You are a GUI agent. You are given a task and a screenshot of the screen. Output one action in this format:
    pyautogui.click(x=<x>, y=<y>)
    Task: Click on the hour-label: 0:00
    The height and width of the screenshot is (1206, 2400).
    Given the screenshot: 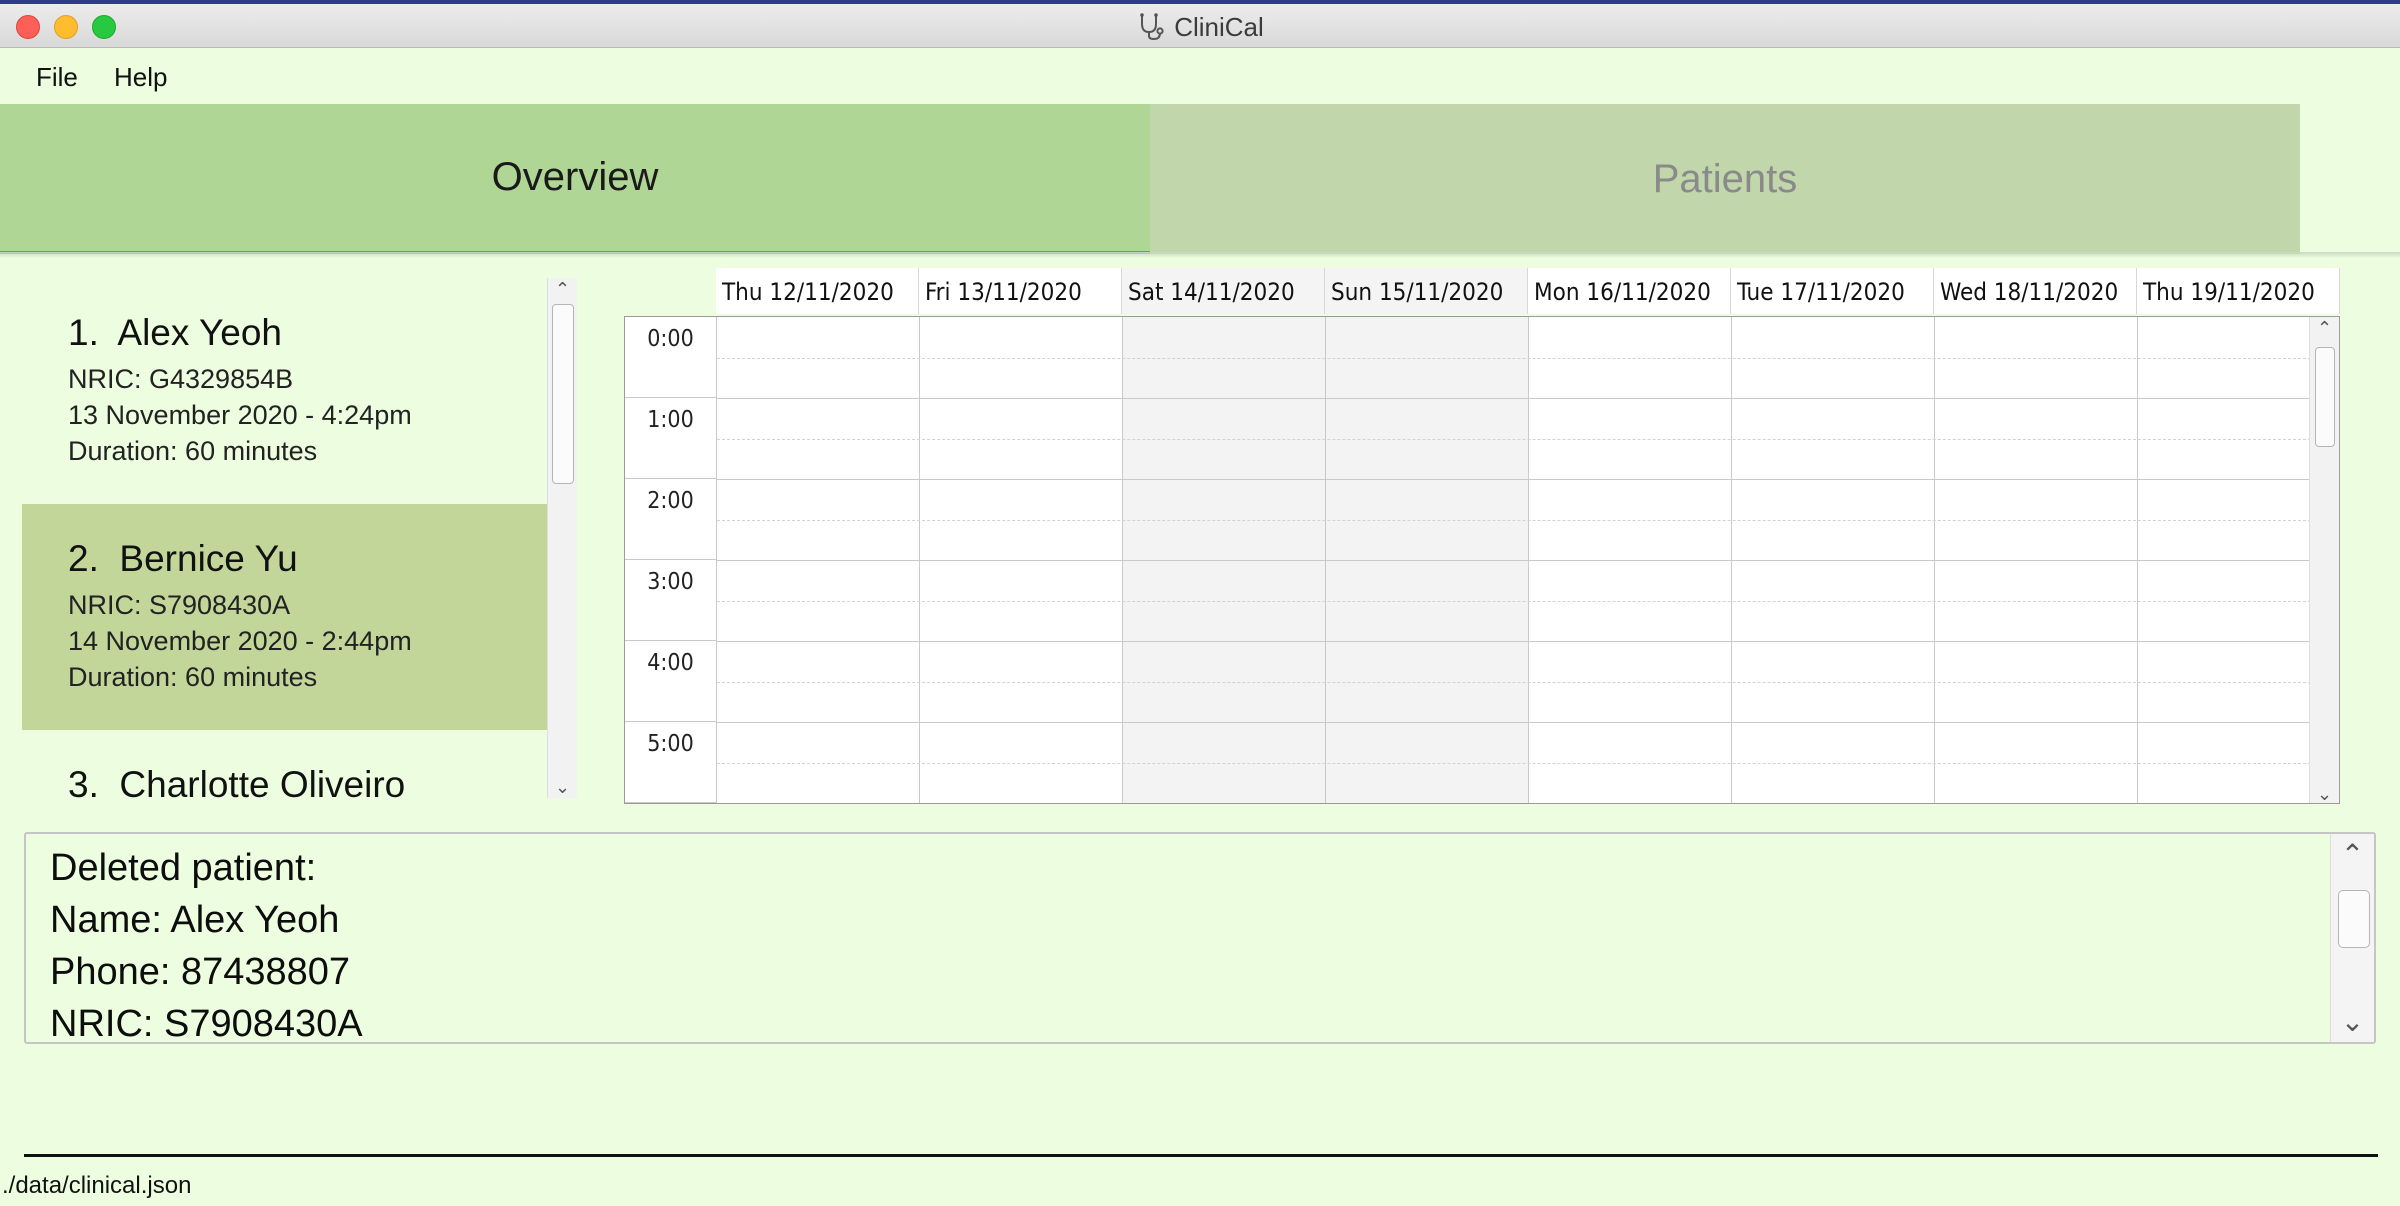 What is the action you would take?
    pyautogui.click(x=671, y=357)
    